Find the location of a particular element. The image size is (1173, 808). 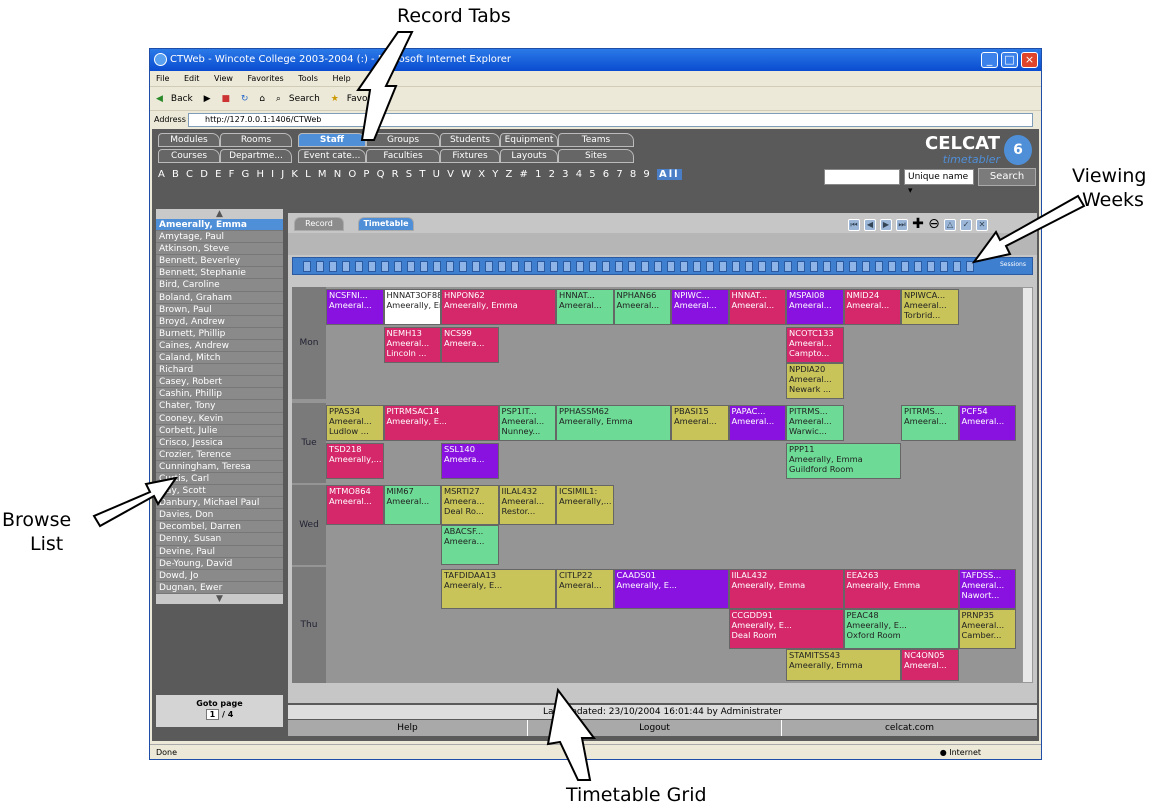

browse-list-item: Corbett, Julie is located at coordinates (219, 430).